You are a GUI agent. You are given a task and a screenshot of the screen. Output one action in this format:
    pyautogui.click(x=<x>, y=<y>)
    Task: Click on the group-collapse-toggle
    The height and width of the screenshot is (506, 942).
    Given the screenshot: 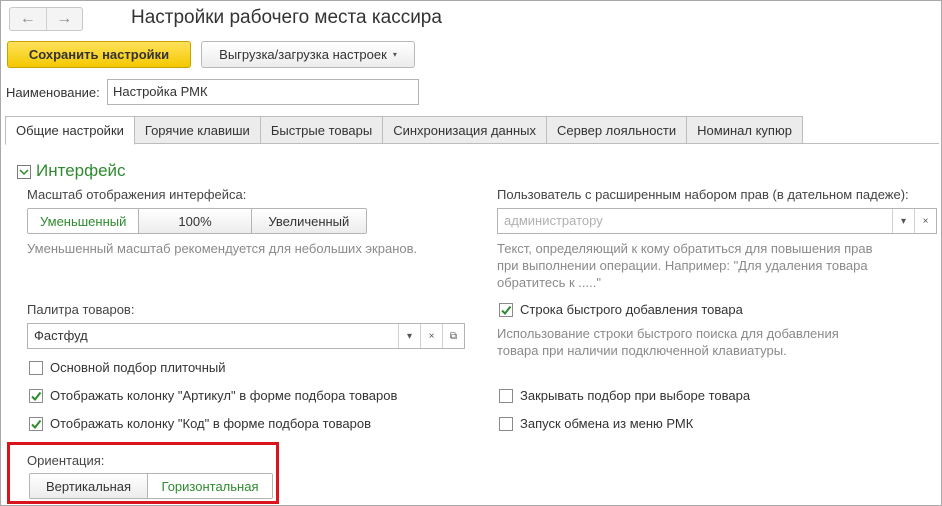 What is the action you would take?
    pyautogui.click(x=24, y=172)
    